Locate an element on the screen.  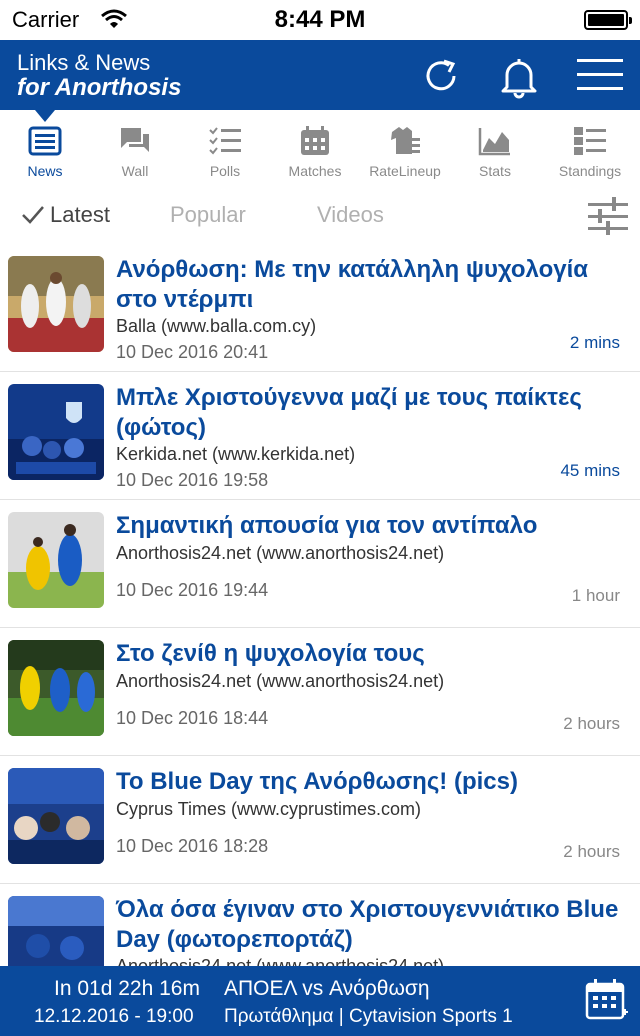
chart-icon is located at coordinates (494, 142).